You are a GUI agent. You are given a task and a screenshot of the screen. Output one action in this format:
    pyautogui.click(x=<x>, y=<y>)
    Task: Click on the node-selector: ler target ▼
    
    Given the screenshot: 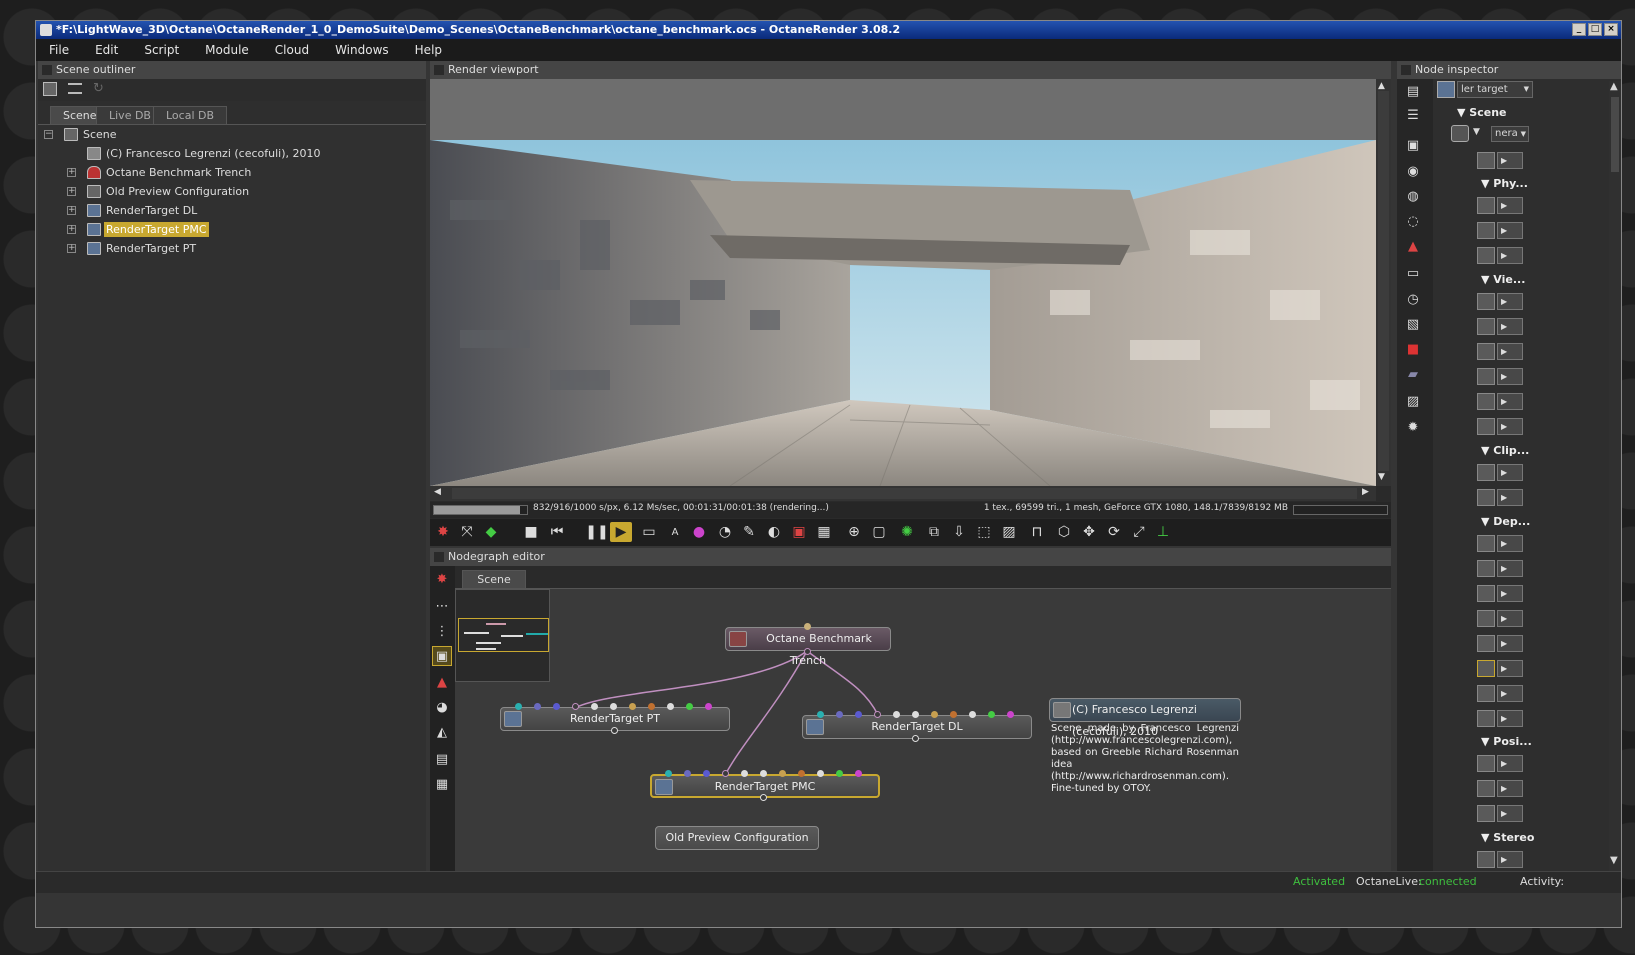 What is the action you would take?
    pyautogui.click(x=1495, y=89)
    